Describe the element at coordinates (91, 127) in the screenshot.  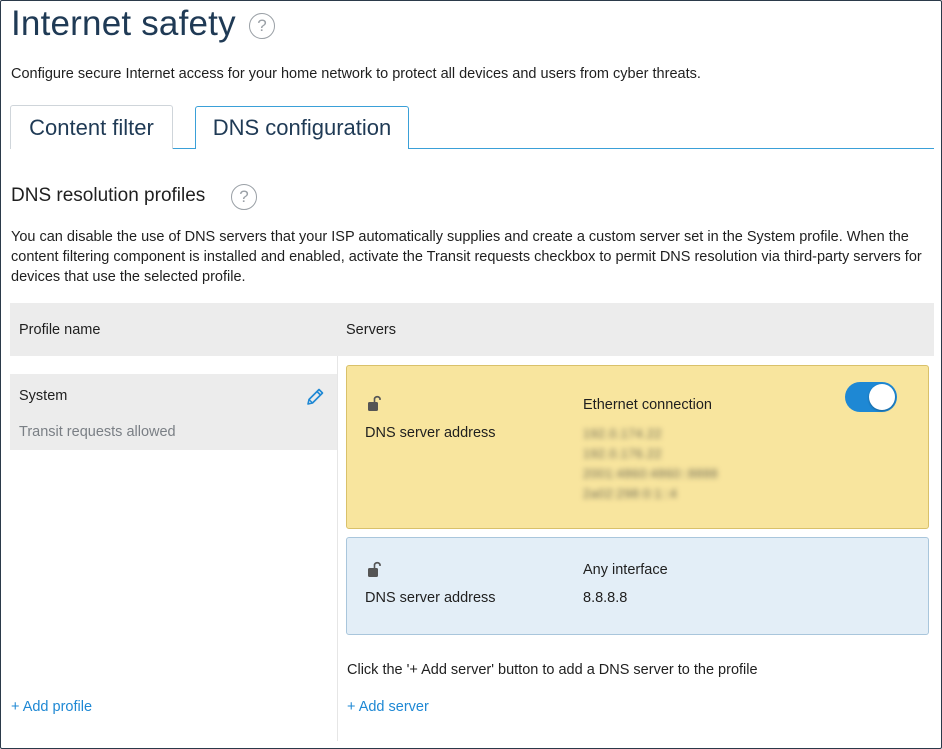
I see `tab-content-filter: Content filter` at that location.